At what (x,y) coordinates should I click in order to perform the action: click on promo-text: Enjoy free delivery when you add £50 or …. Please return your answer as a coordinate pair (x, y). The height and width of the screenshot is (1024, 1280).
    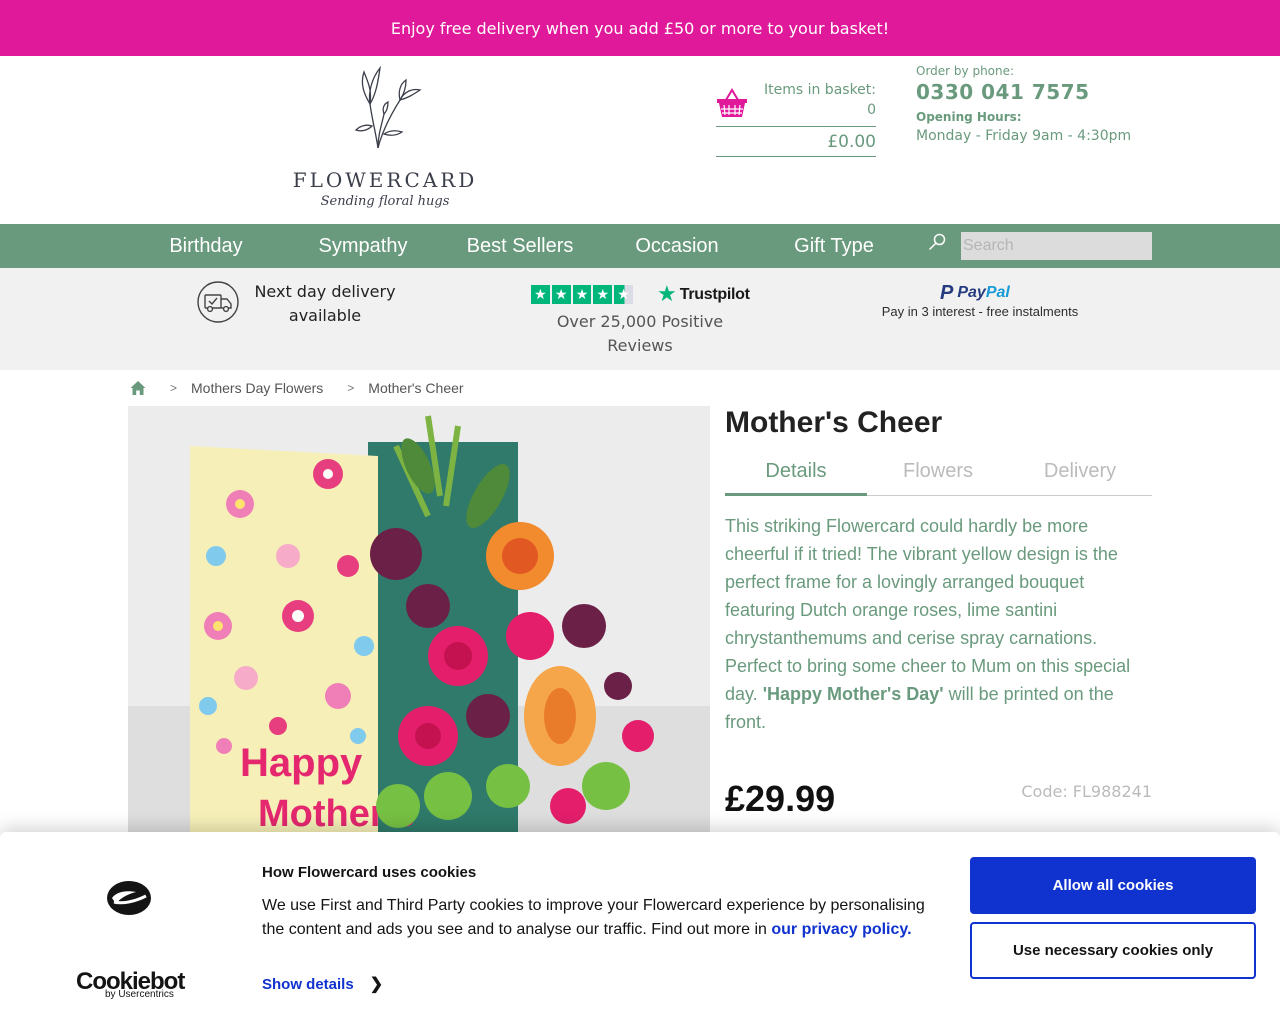
    Looking at the image, I should click on (640, 28).